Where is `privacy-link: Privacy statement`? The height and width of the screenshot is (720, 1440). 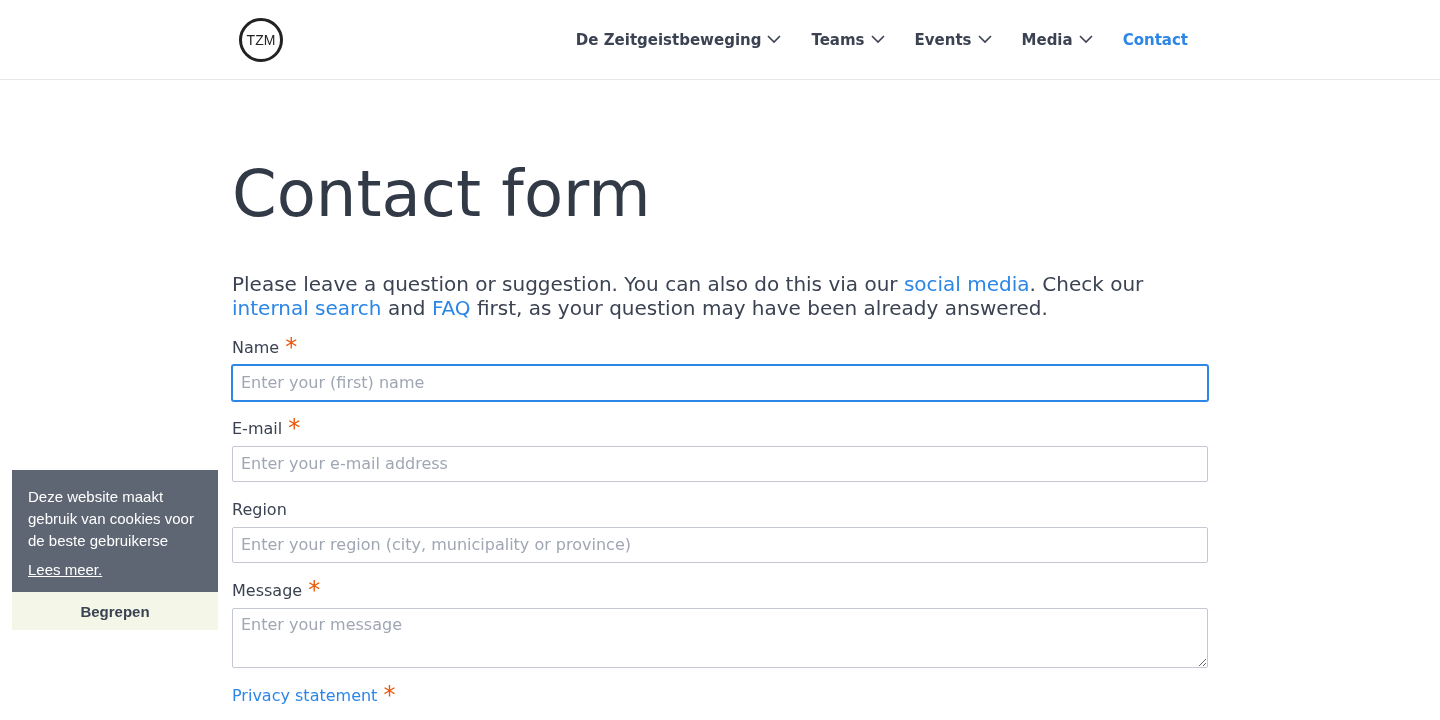 privacy-link: Privacy statement is located at coordinates (305, 695).